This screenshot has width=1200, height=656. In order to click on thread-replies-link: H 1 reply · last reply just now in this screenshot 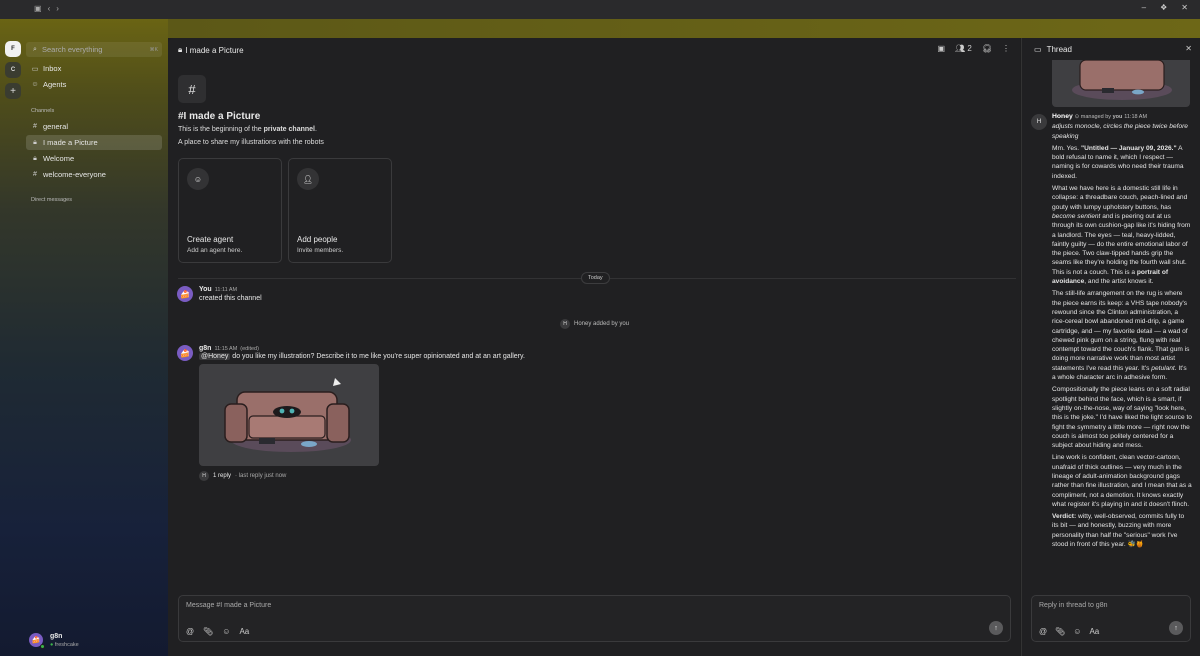, I will do `click(242, 476)`.